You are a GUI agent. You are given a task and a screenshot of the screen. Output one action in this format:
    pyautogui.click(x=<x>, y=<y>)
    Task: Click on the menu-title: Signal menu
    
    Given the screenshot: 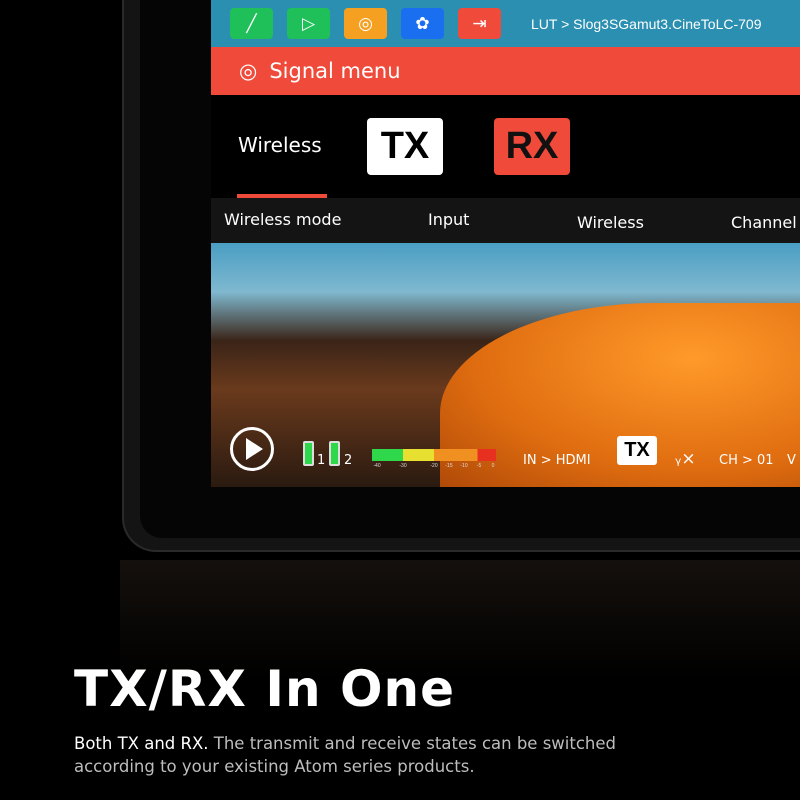 What is the action you would take?
    pyautogui.click(x=335, y=71)
    